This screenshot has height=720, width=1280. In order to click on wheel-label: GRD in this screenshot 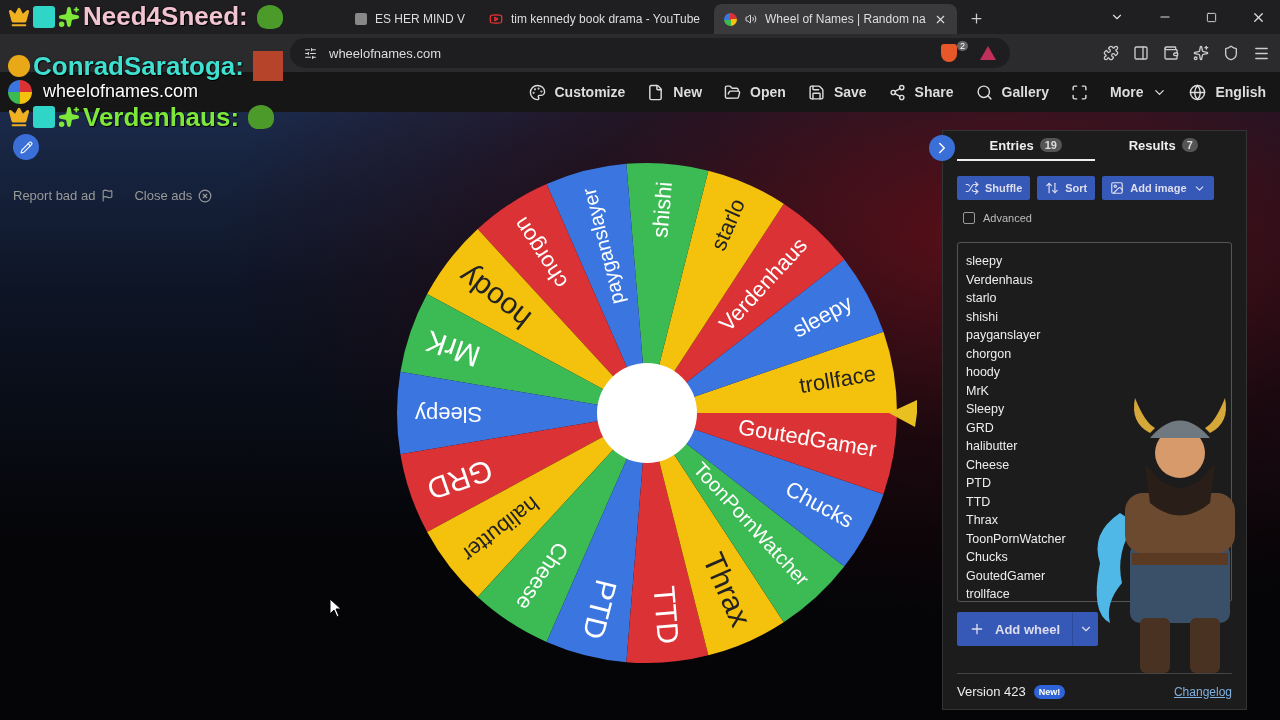, I will do `click(460, 480)`.